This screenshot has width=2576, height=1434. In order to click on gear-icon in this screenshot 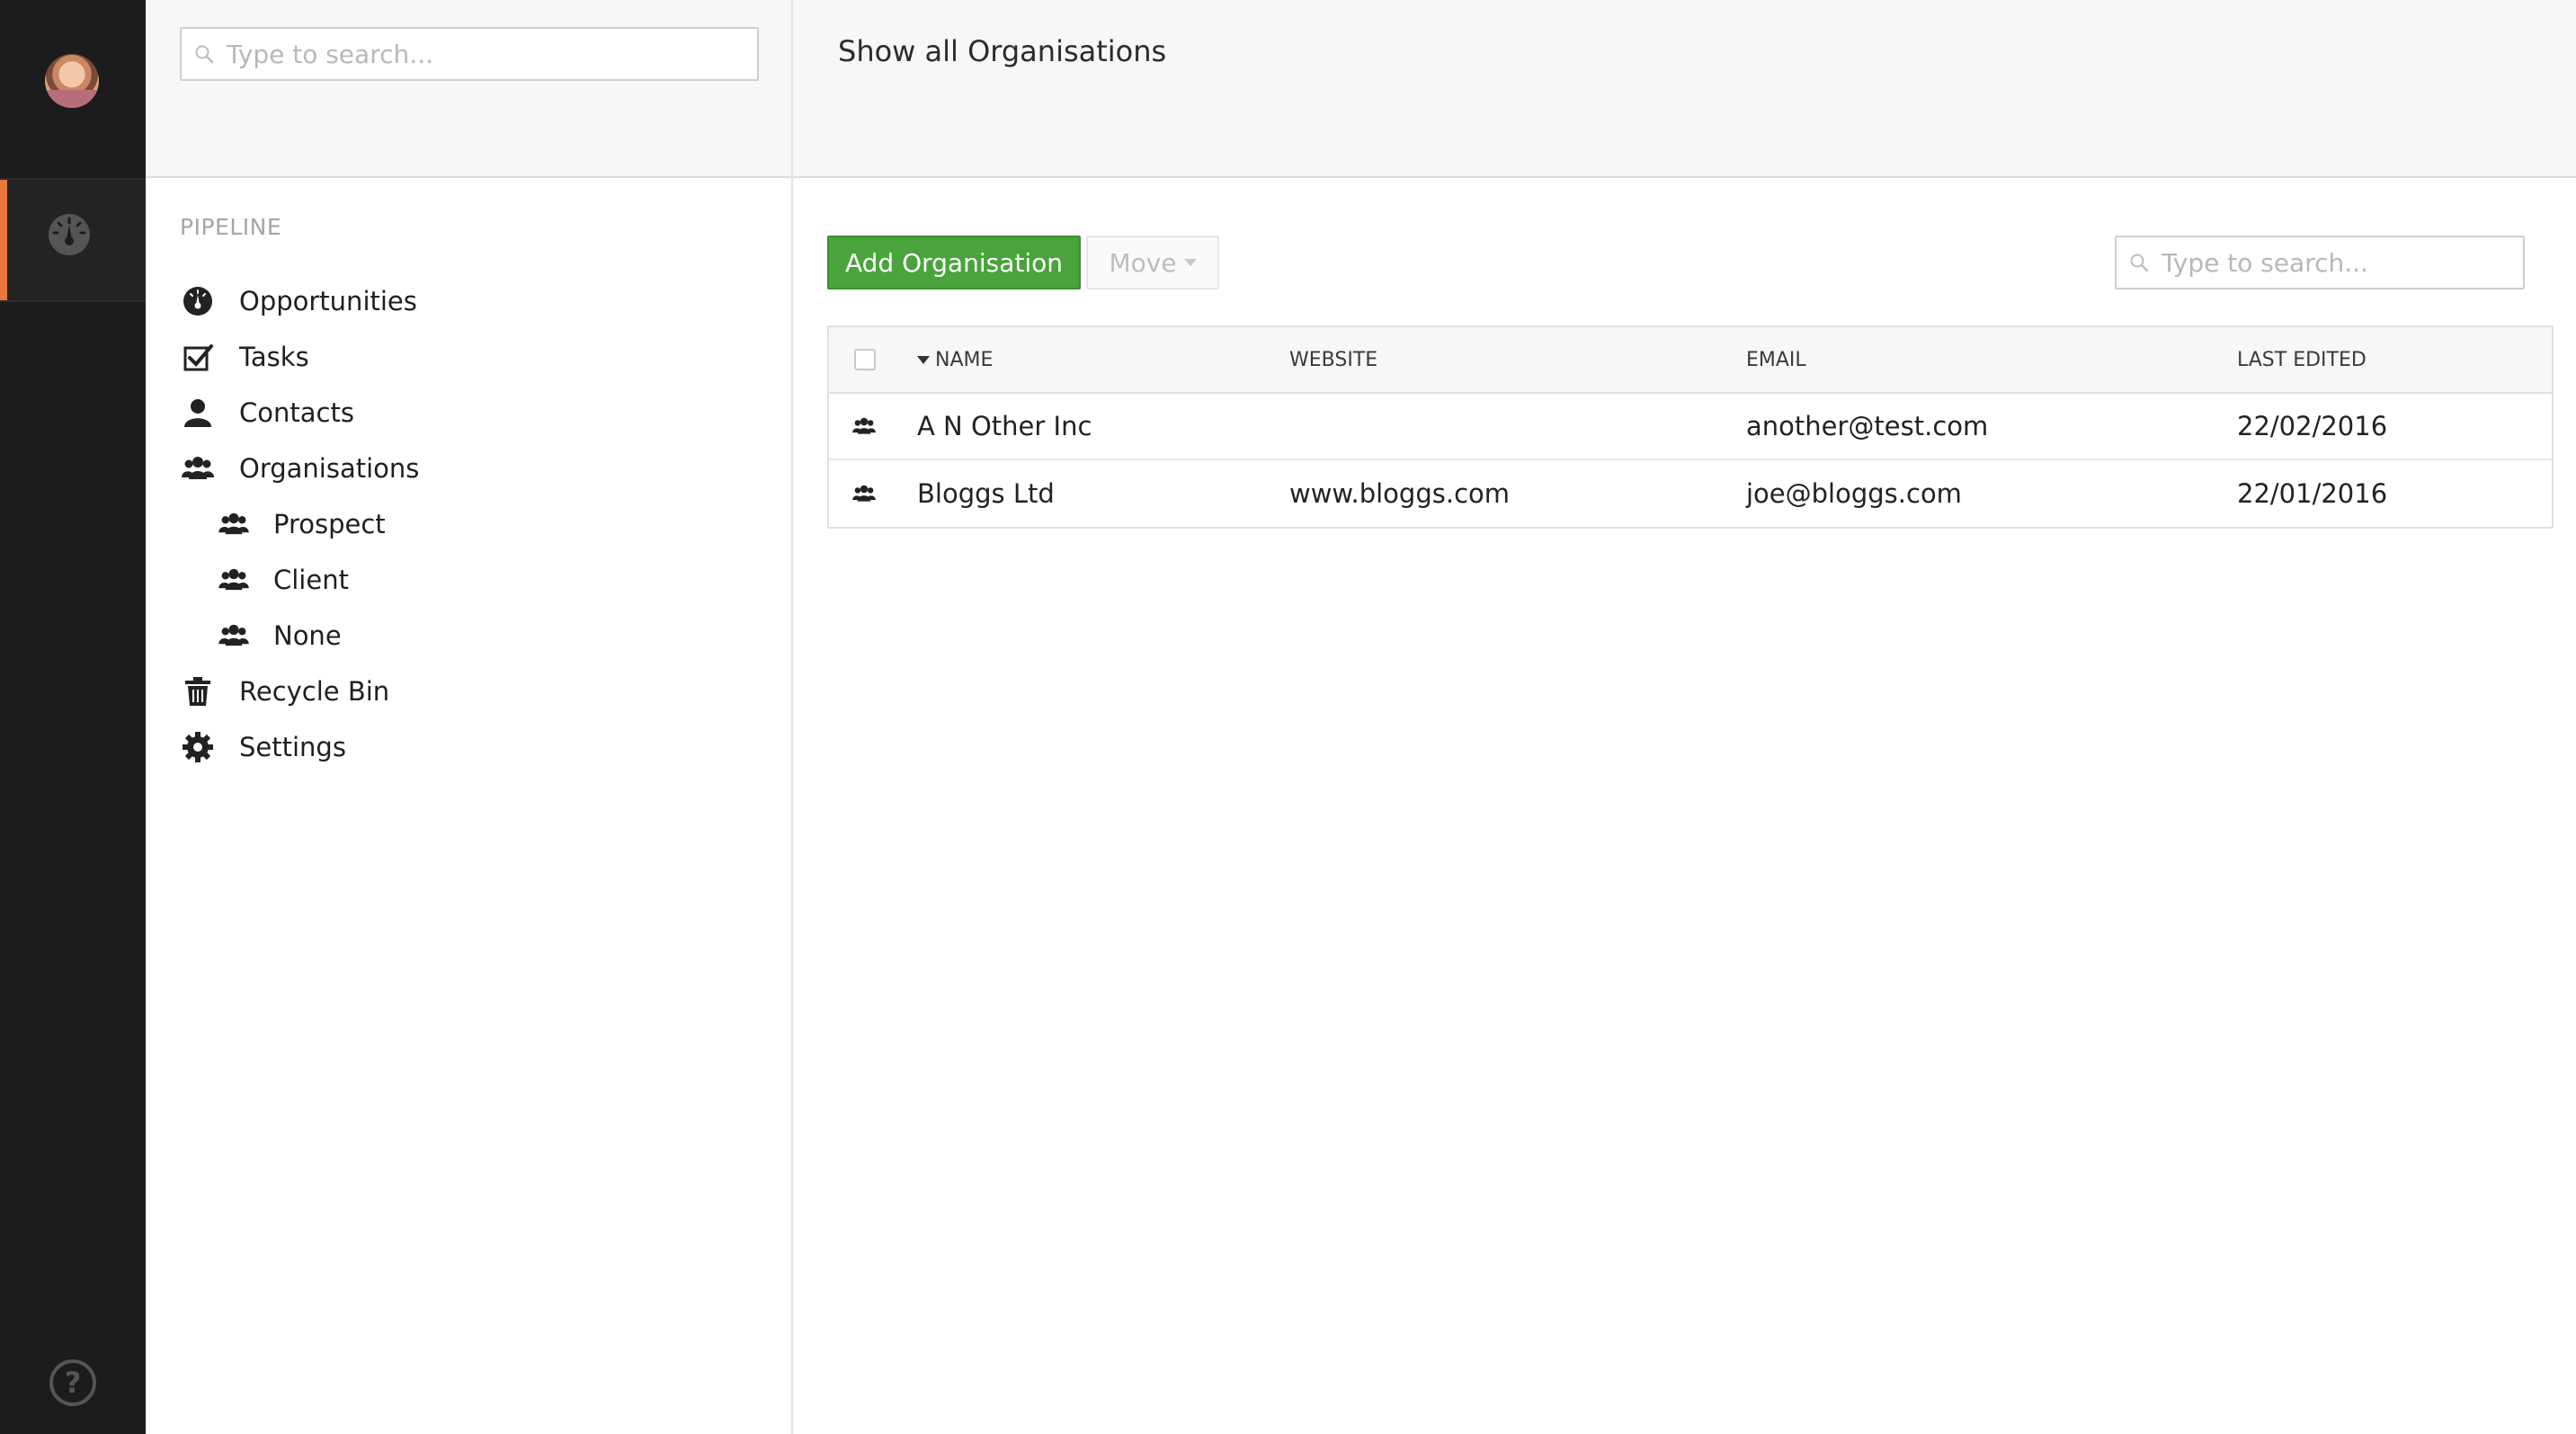, I will do `click(198, 747)`.